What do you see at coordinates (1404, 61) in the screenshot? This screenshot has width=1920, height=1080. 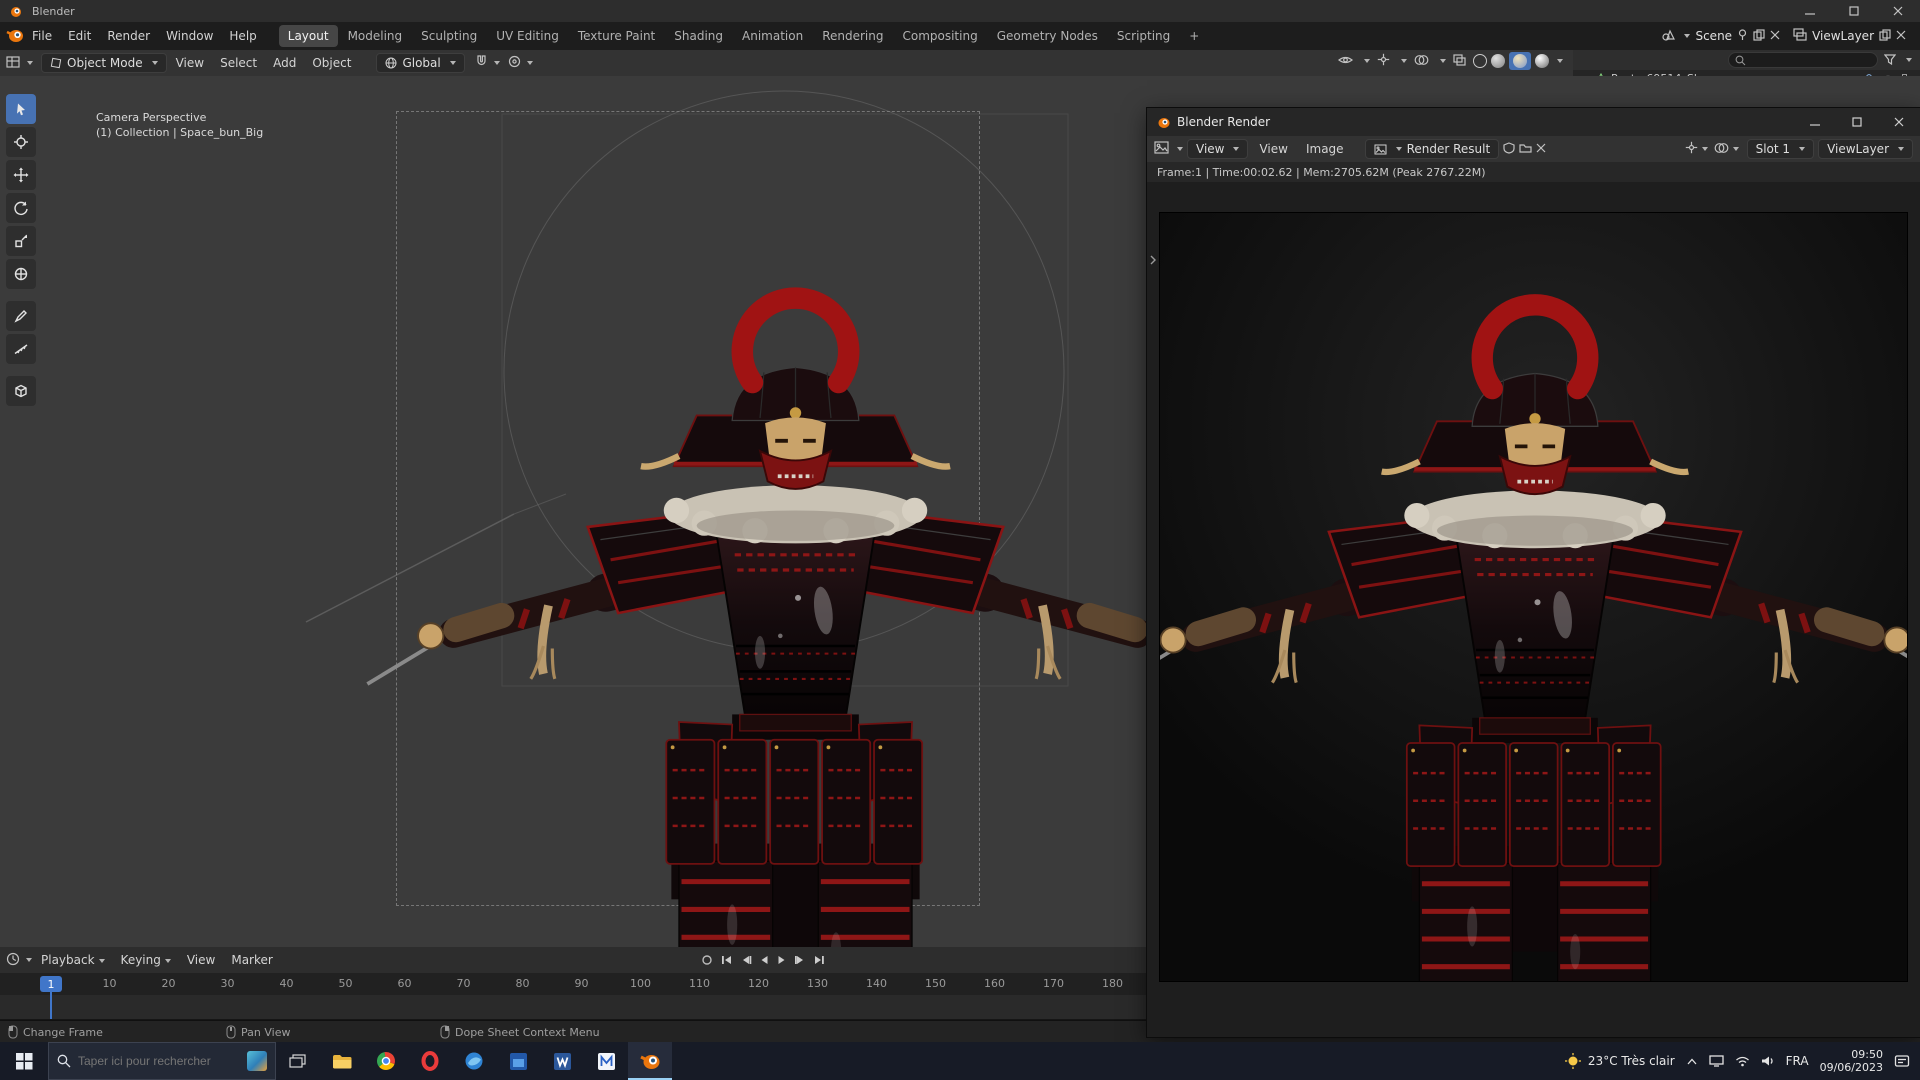 I see `gizmo-caret-icon` at bounding box center [1404, 61].